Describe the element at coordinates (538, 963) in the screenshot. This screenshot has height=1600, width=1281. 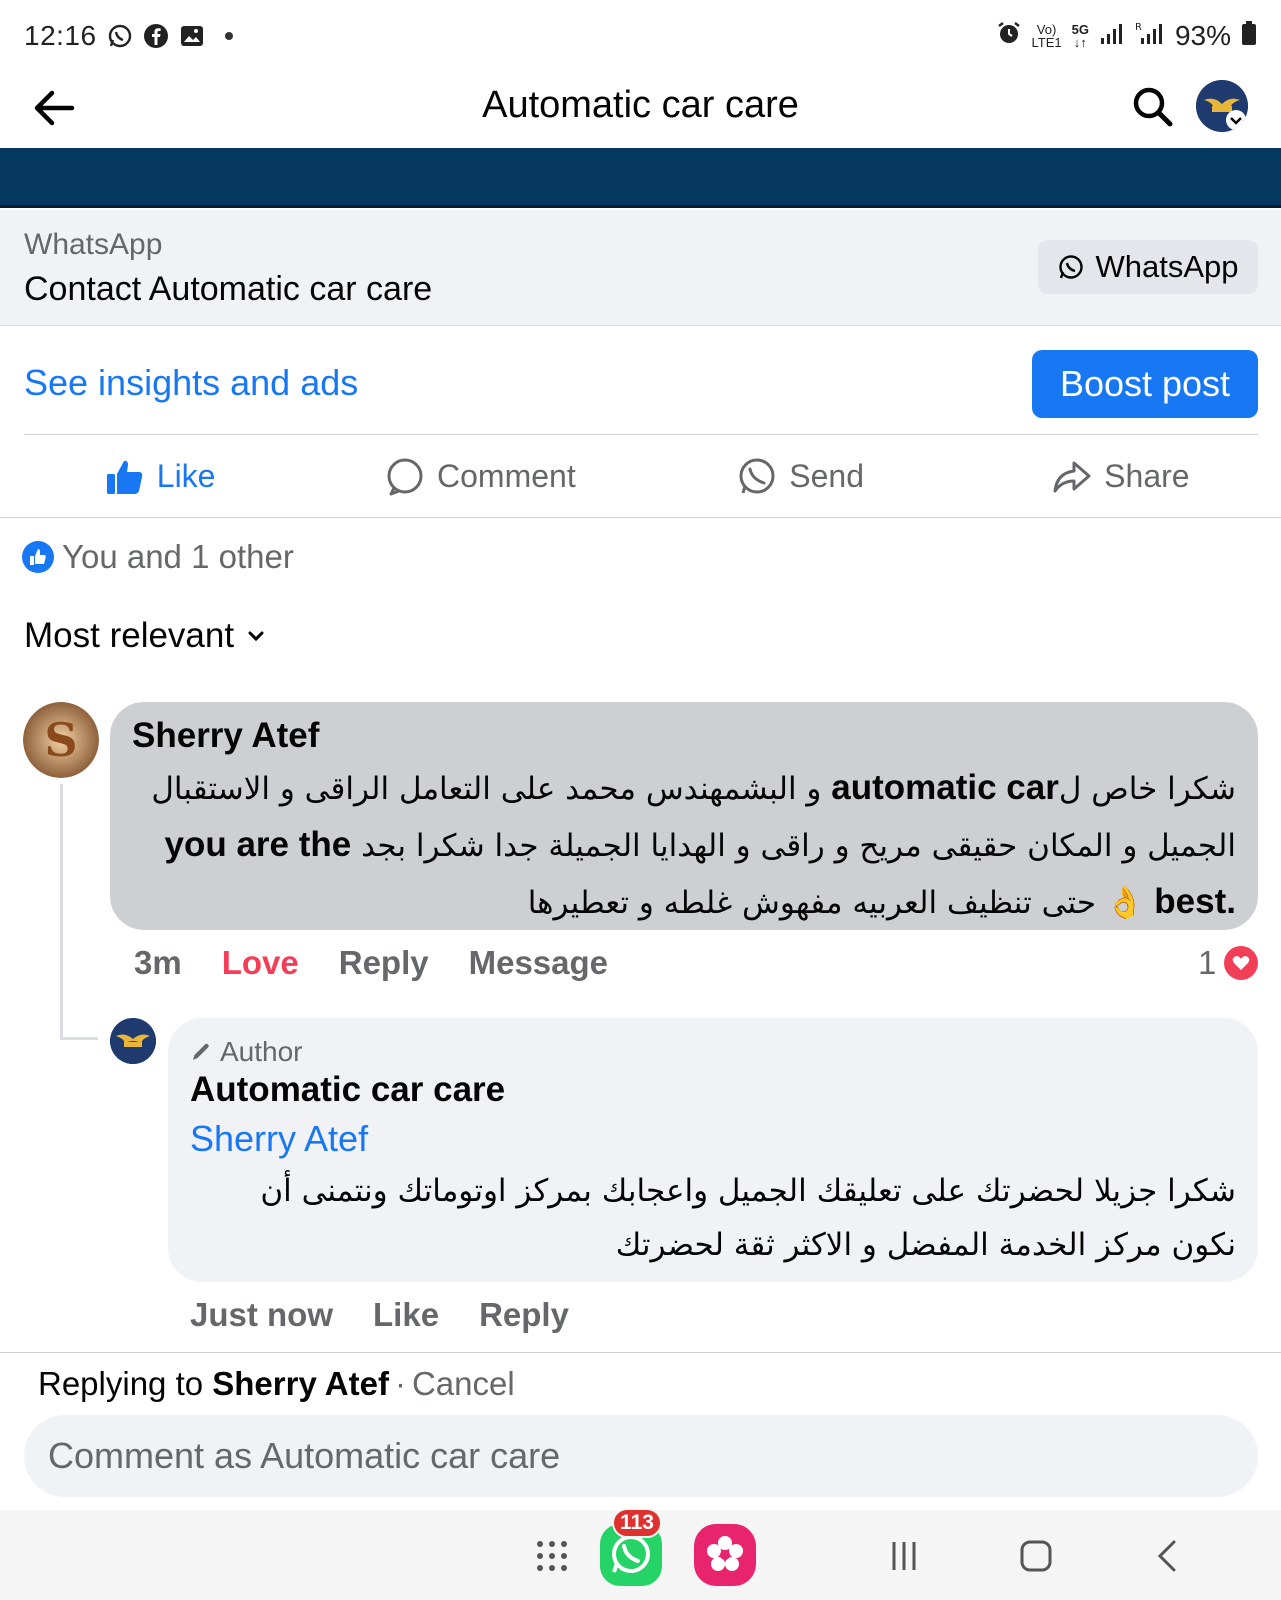
I see `message-button: Message` at that location.